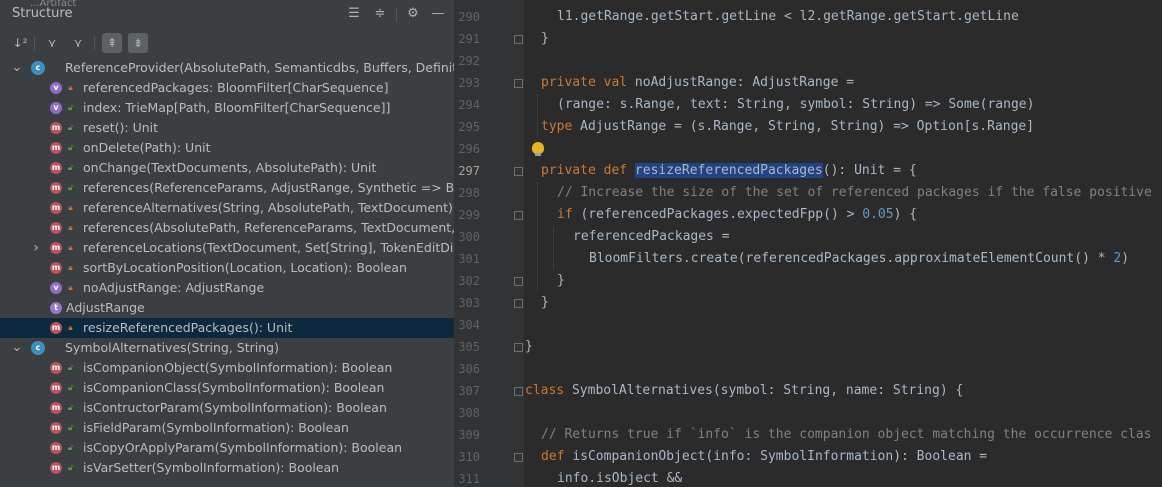 The height and width of the screenshot is (487, 1162). Describe the element at coordinates (20, 43) in the screenshot. I see `sort-alphabetically-icon: ↓²` at that location.